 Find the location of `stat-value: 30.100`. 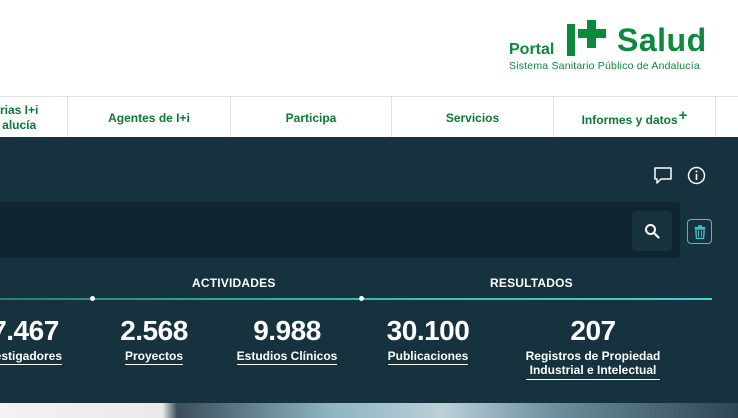

stat-value: 30.100 is located at coordinates (428, 330).